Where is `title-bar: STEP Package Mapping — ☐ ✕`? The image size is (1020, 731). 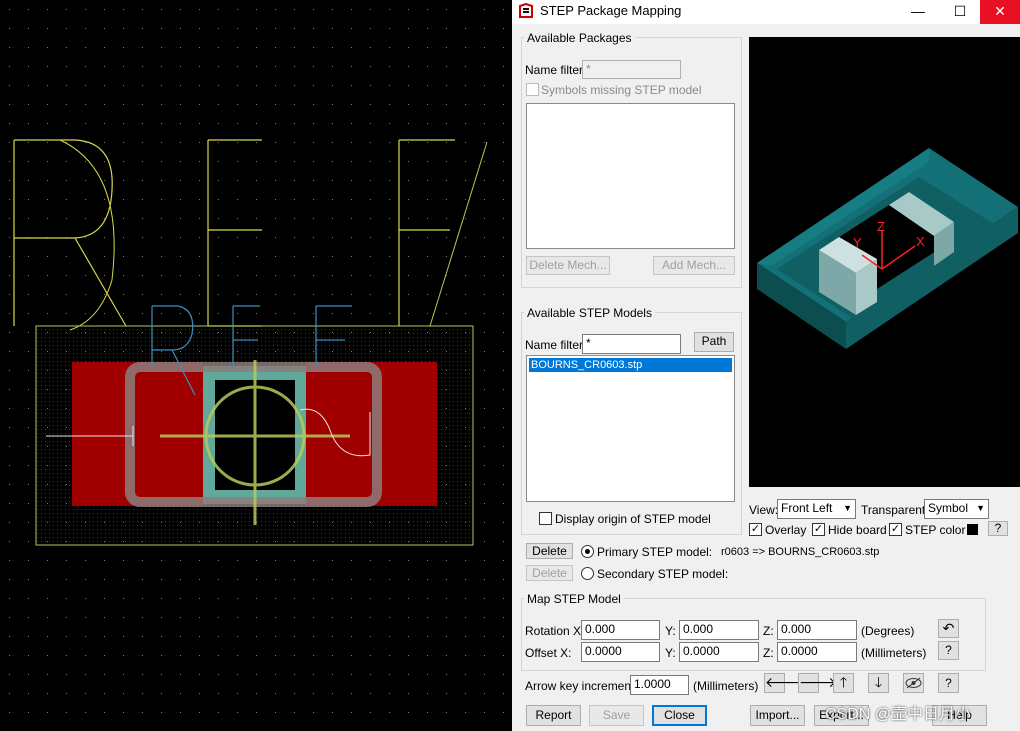 title-bar: STEP Package Mapping — ☐ ✕ is located at coordinates (766, 12).